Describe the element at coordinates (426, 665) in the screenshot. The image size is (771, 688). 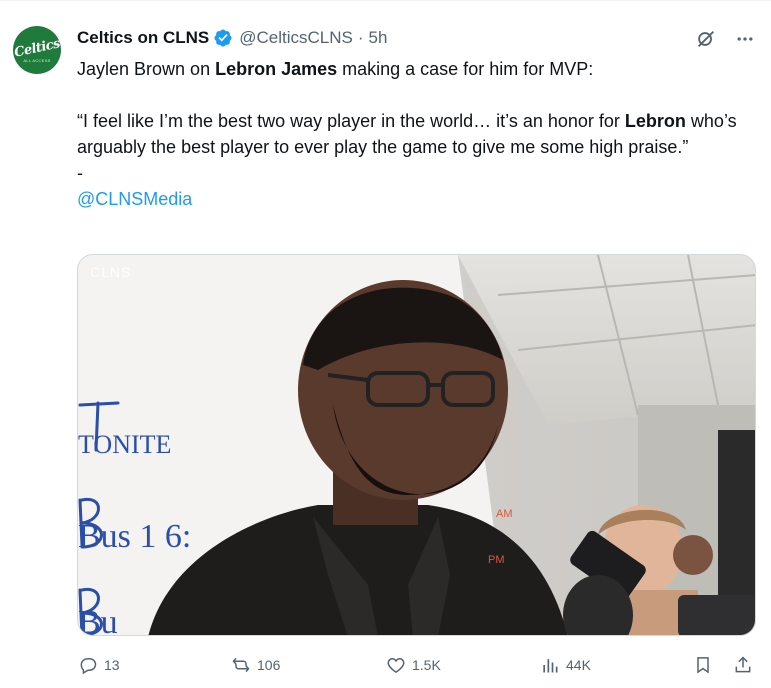
I see `like-count: 1.5K` at that location.